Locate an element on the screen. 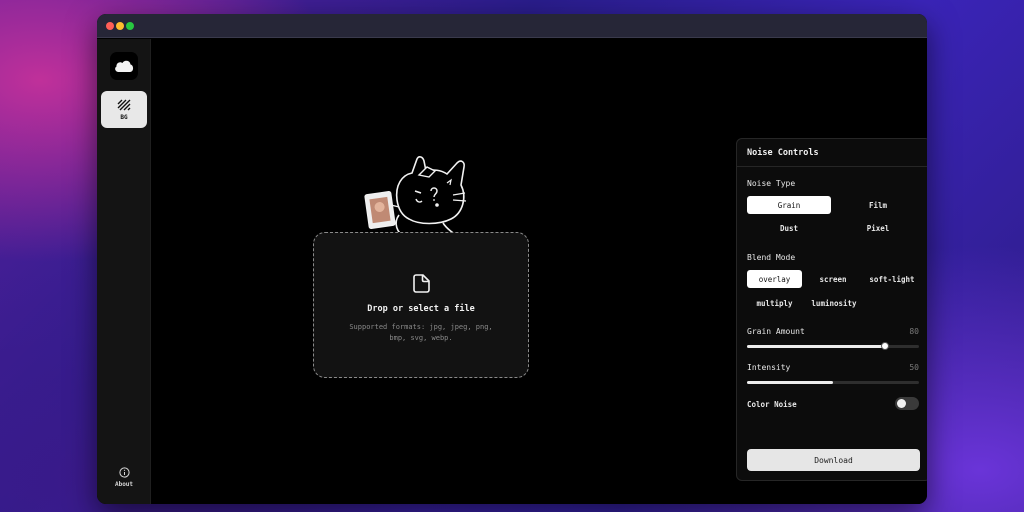 This screenshot has width=1024, height=512. sidebar-item-label: BG is located at coordinates (124, 117).